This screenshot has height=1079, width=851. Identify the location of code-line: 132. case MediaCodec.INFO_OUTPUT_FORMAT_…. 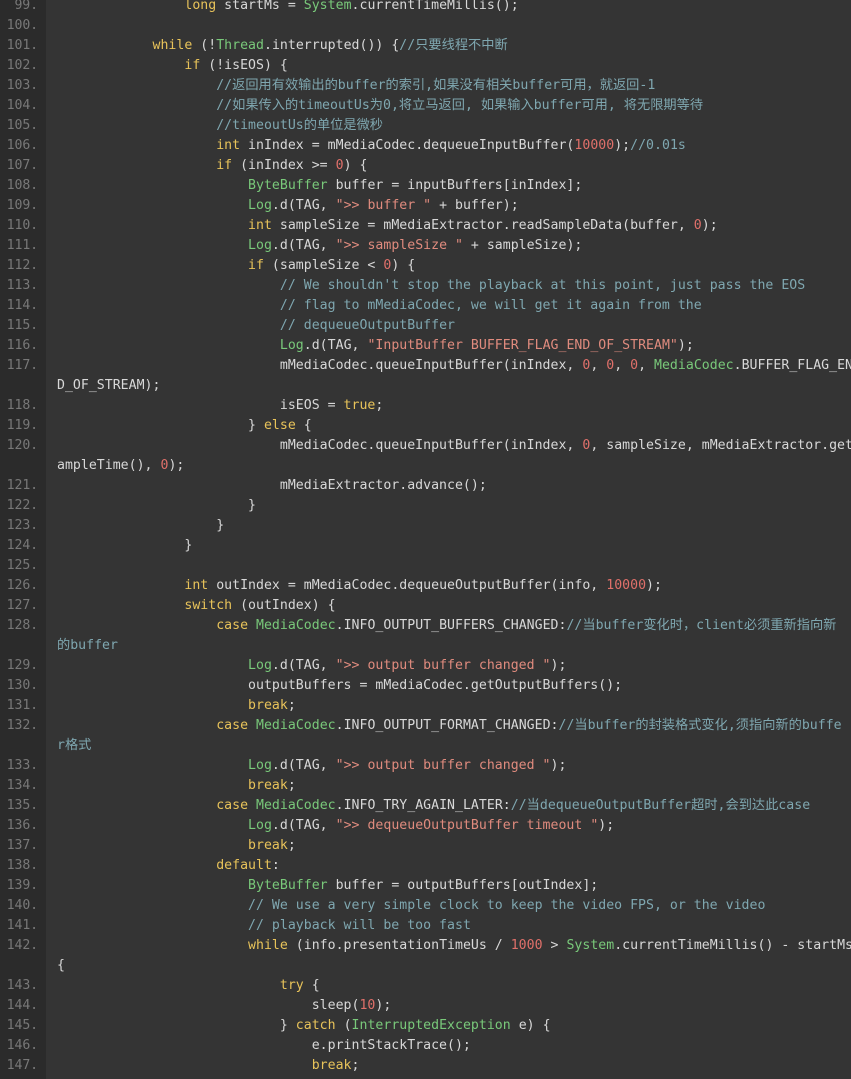
(425, 726).